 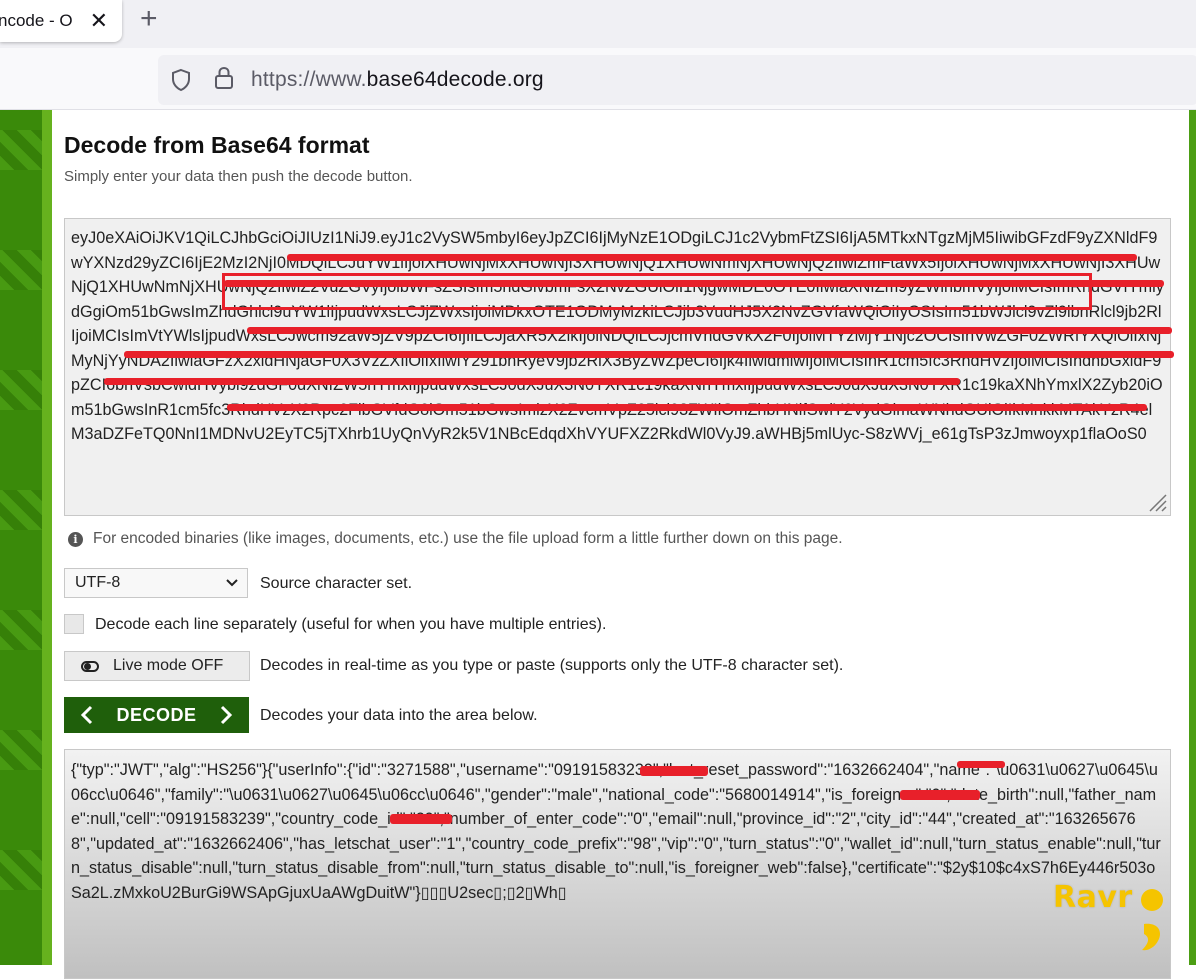 What do you see at coordinates (309, 79) in the screenshot?
I see `url-prefix: https://www.` at bounding box center [309, 79].